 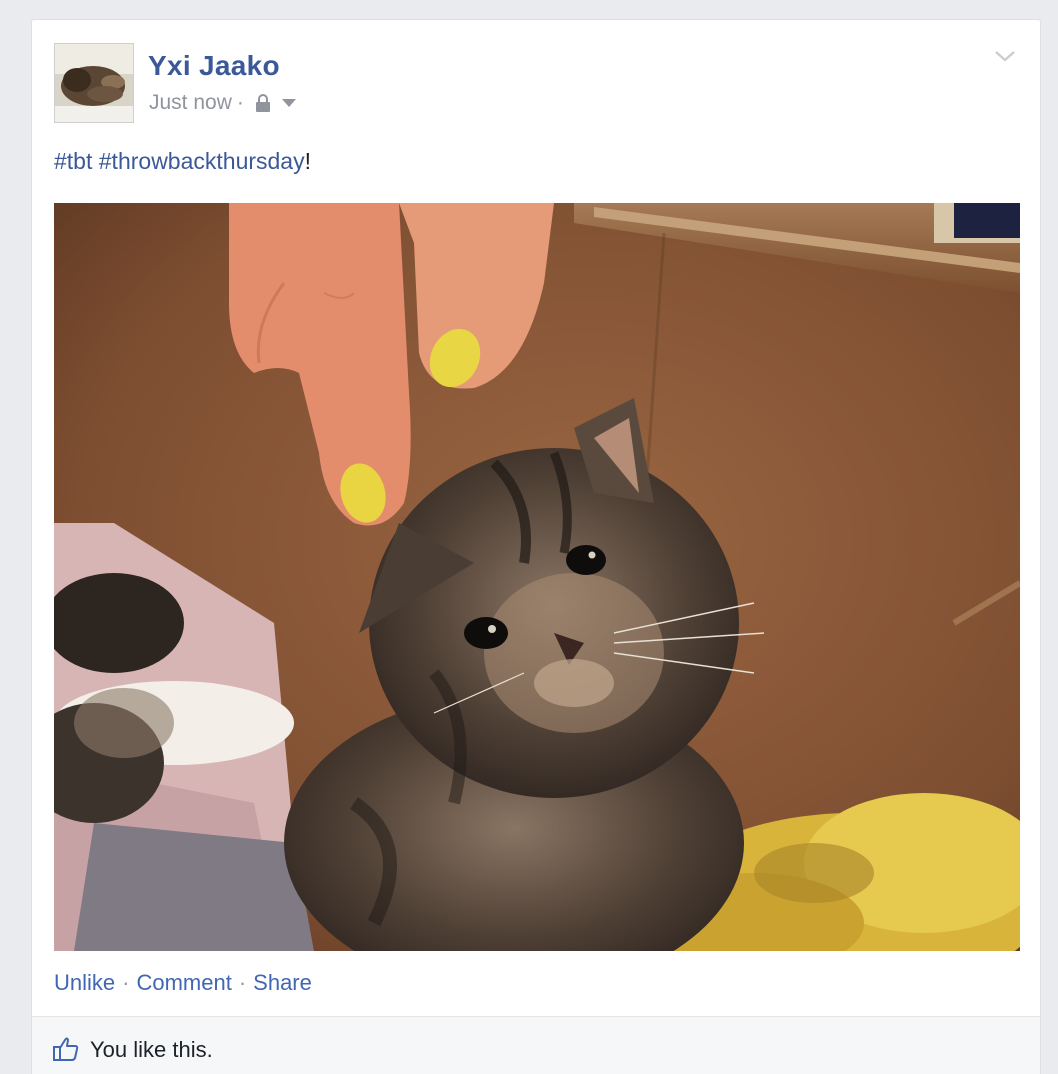 What do you see at coordinates (214, 66) in the screenshot?
I see `author-name: Yxi Jaako` at bounding box center [214, 66].